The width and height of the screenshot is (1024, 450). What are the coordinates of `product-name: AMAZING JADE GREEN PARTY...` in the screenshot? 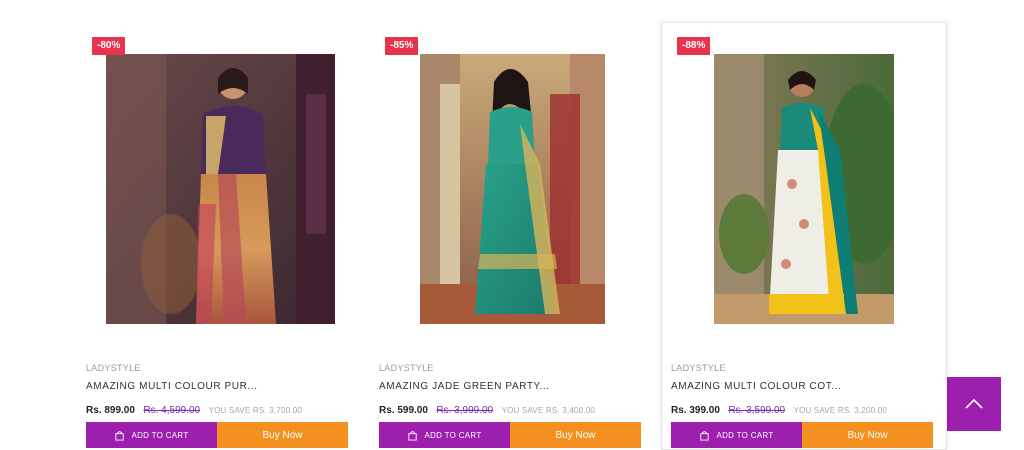 It's located at (464, 386).